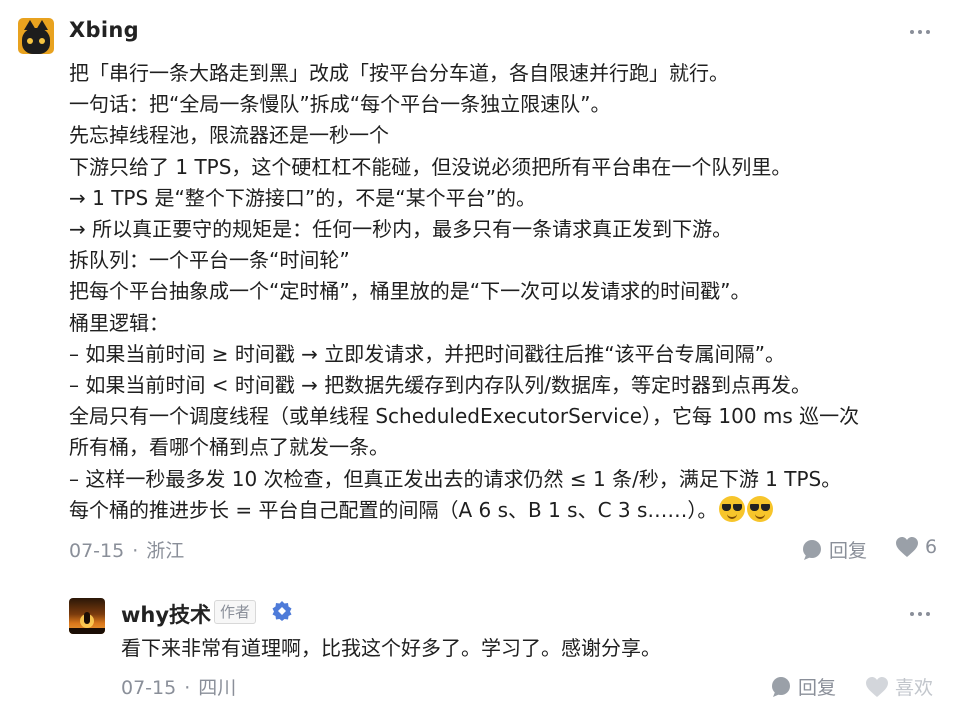  Describe the element at coordinates (302, 197) in the screenshot. I see `comment-line: → 1 TPS 是“整个下游接口”的，不是“某个平台”的。` at that location.